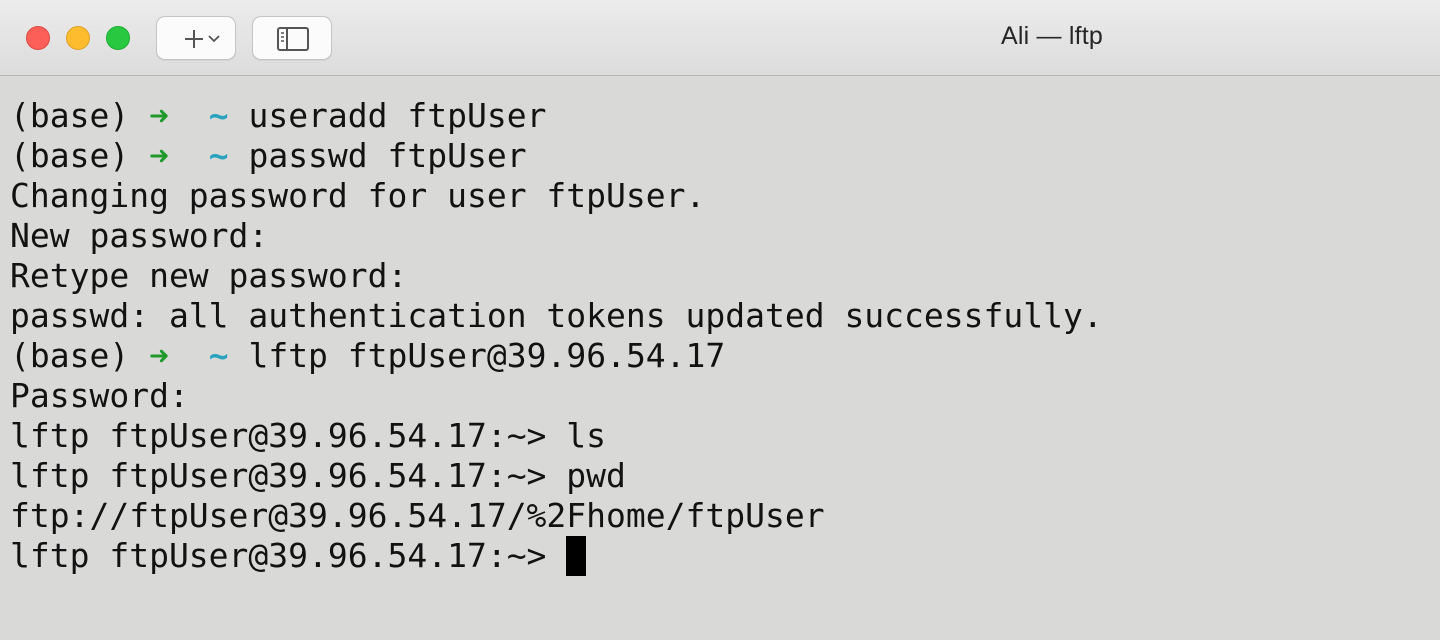  I want to click on text-cursor, so click(576, 556).